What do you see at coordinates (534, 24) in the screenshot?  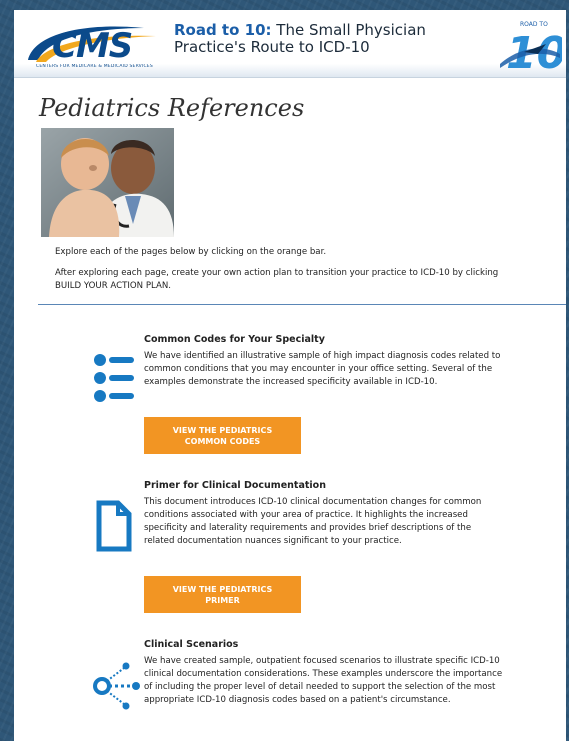 I see `badge-top-text: ROAD TO` at bounding box center [534, 24].